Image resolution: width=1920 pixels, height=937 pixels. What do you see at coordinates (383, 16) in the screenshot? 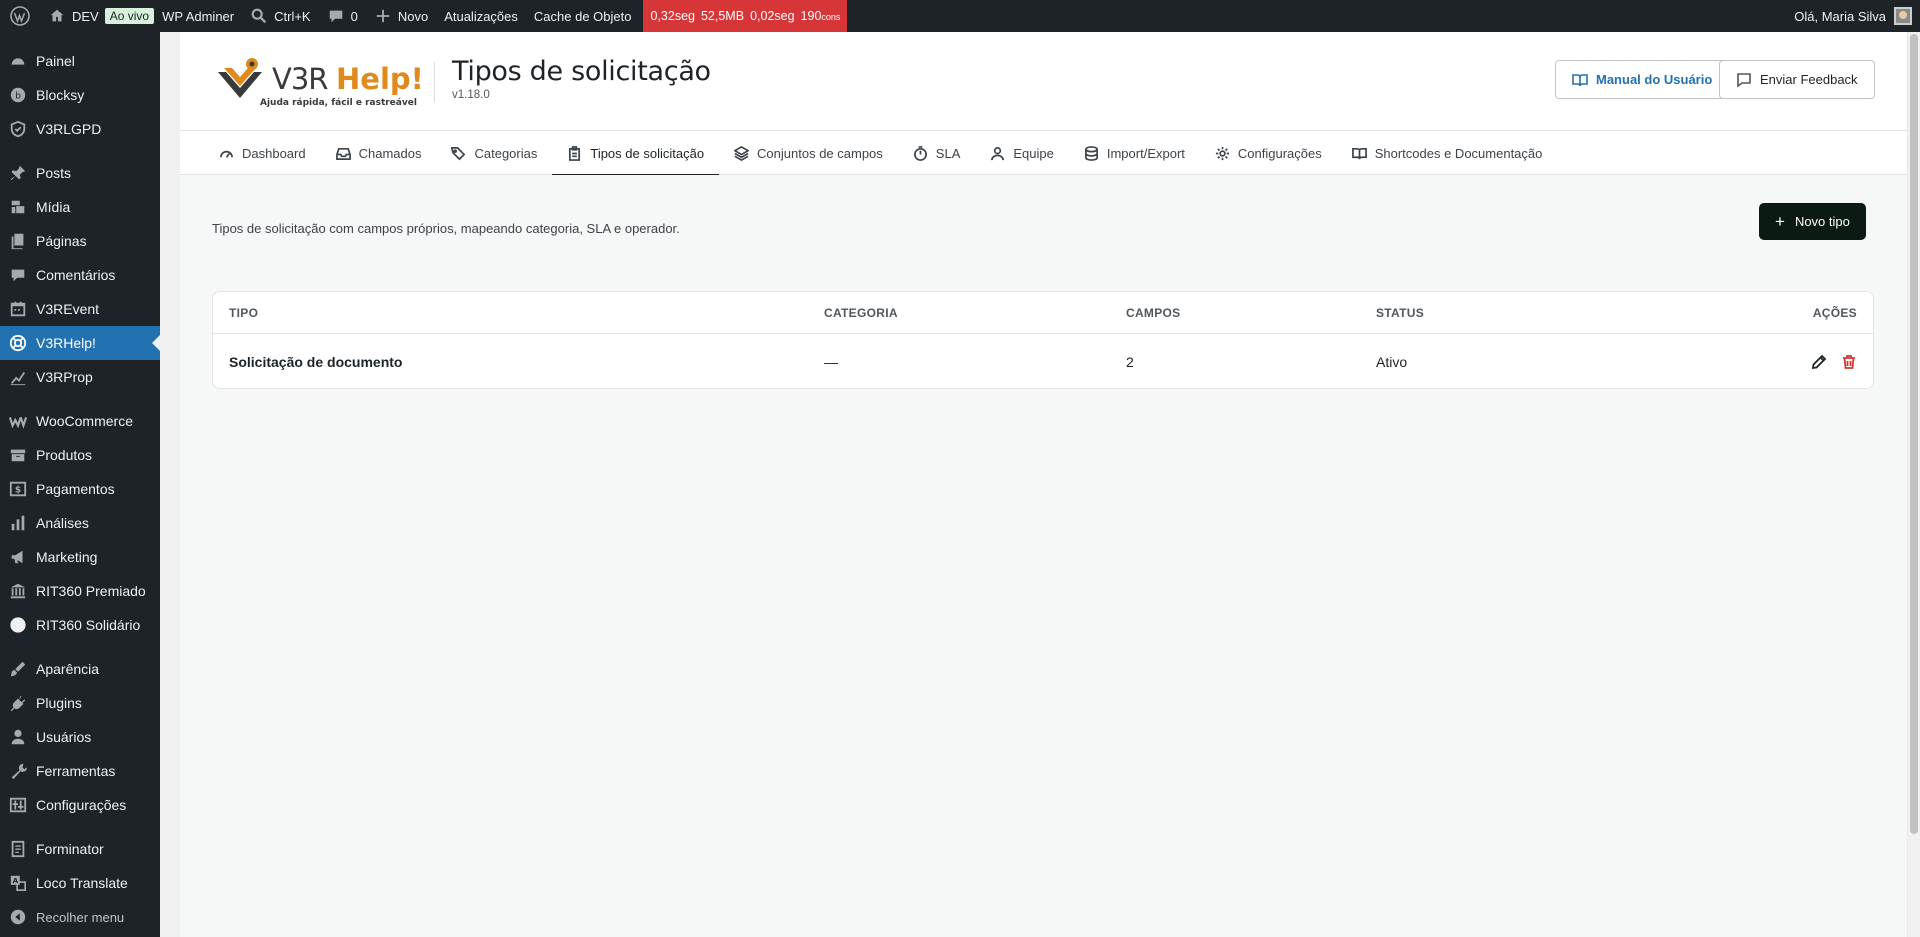
I see `plus-icon` at bounding box center [383, 16].